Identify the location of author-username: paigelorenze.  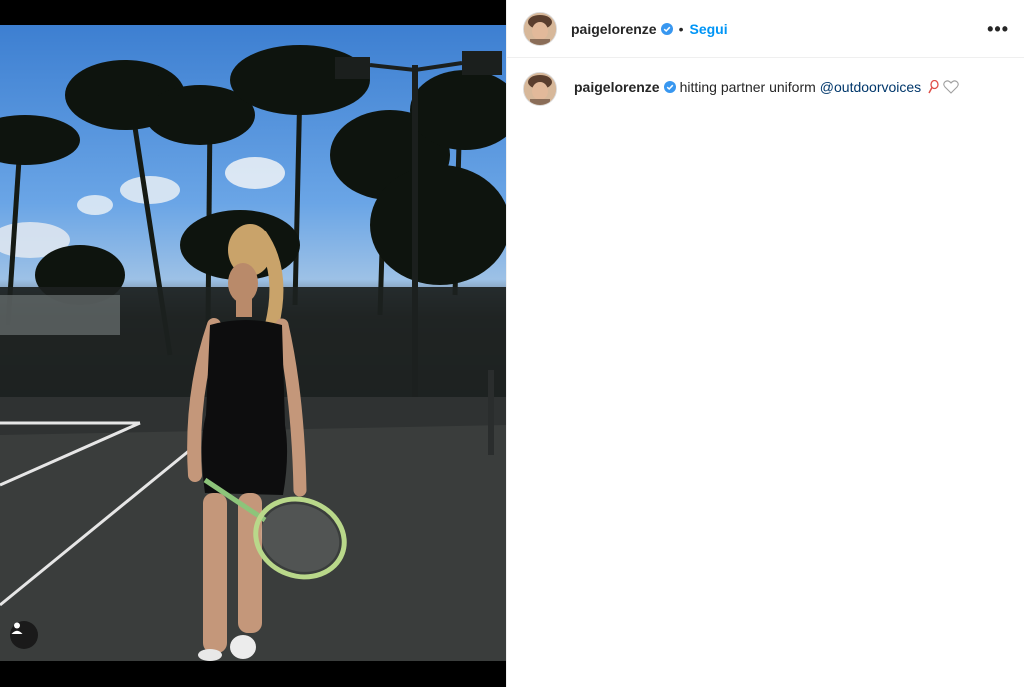
(614, 29).